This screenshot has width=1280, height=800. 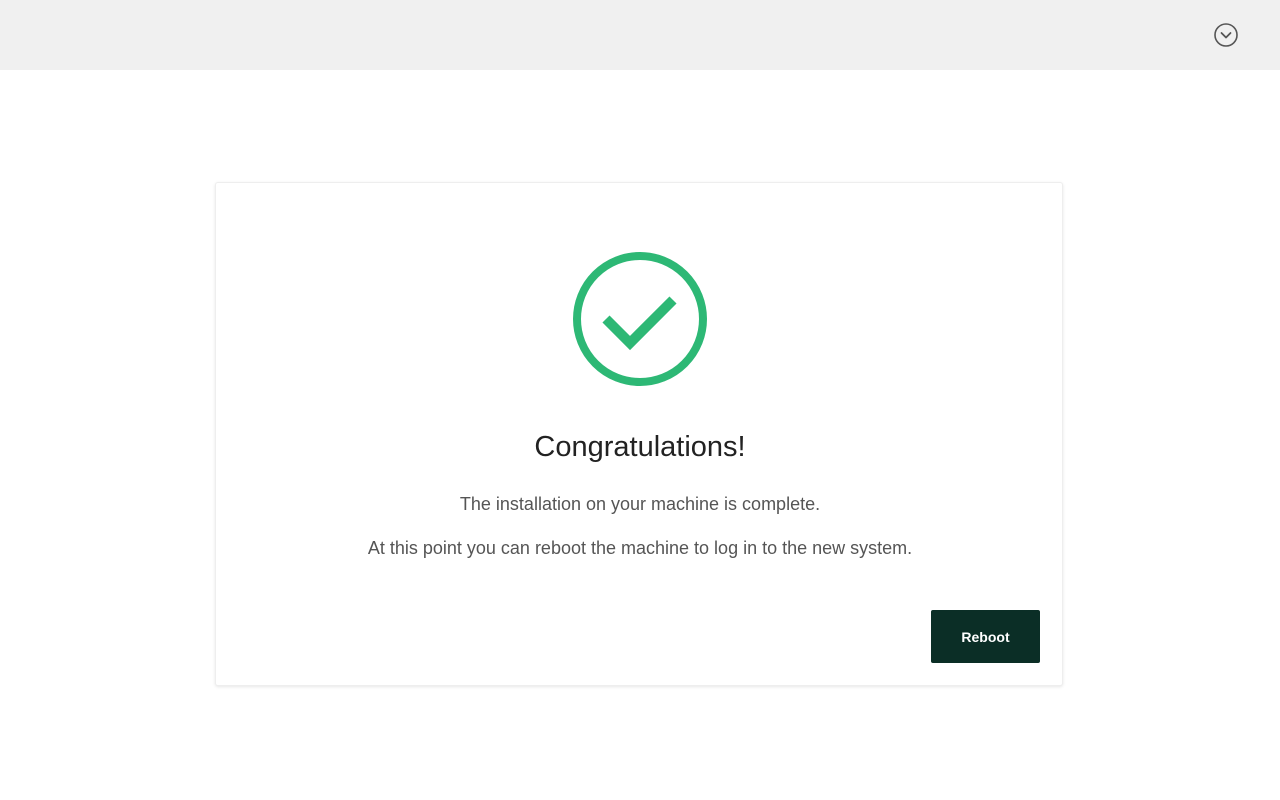 What do you see at coordinates (640, 35) in the screenshot?
I see `top-bar` at bounding box center [640, 35].